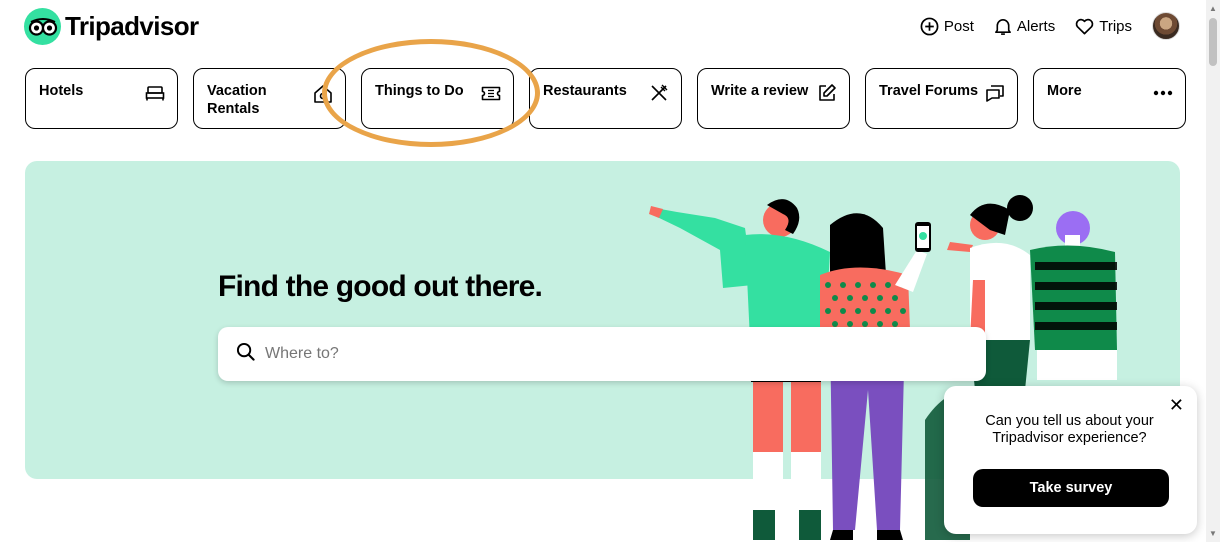 This screenshot has height=542, width=1220. I want to click on nav-item-hotels: Hotels, so click(101, 98).